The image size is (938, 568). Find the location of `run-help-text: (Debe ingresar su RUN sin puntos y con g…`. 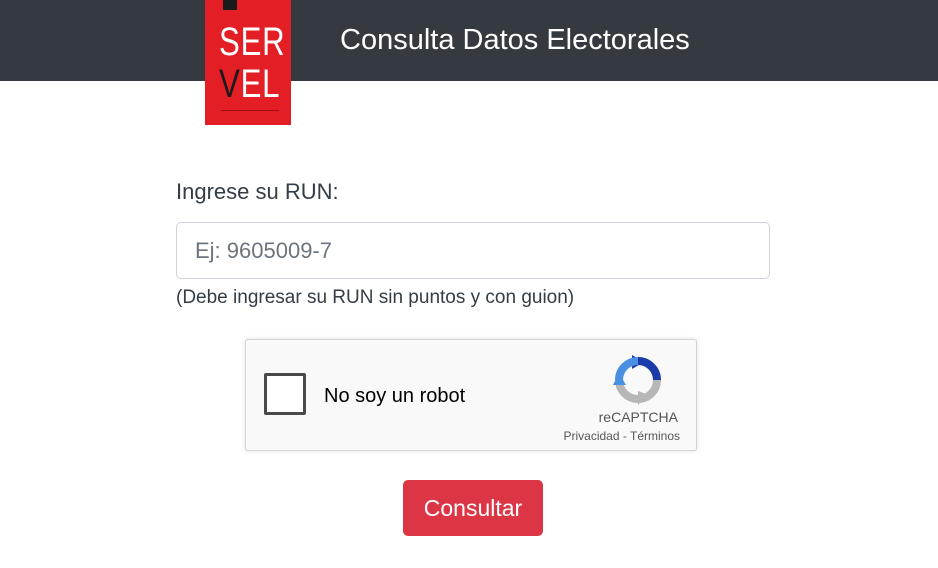

run-help-text: (Debe ingresar su RUN sin puntos y con g… is located at coordinates (375, 297).